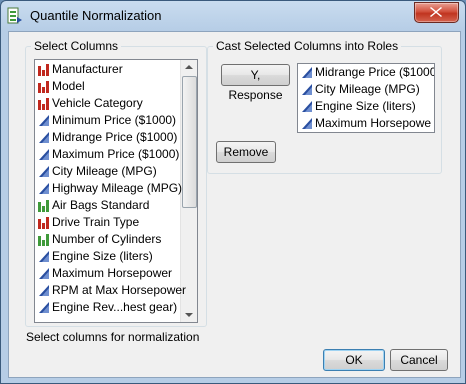  What do you see at coordinates (115, 137) in the screenshot?
I see `column-name: Midrange Price ($1000)` at bounding box center [115, 137].